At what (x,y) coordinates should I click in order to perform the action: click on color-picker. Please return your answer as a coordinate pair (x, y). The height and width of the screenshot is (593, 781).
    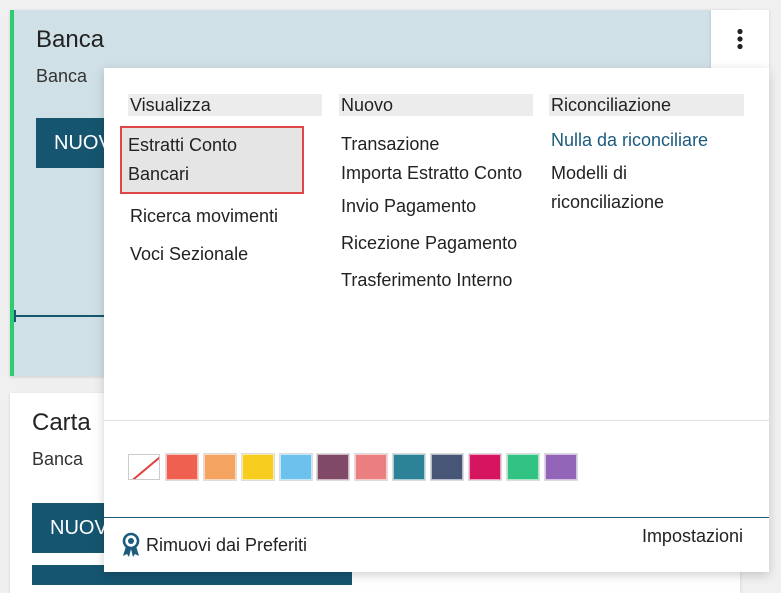
    Looking at the image, I should click on (355, 467).